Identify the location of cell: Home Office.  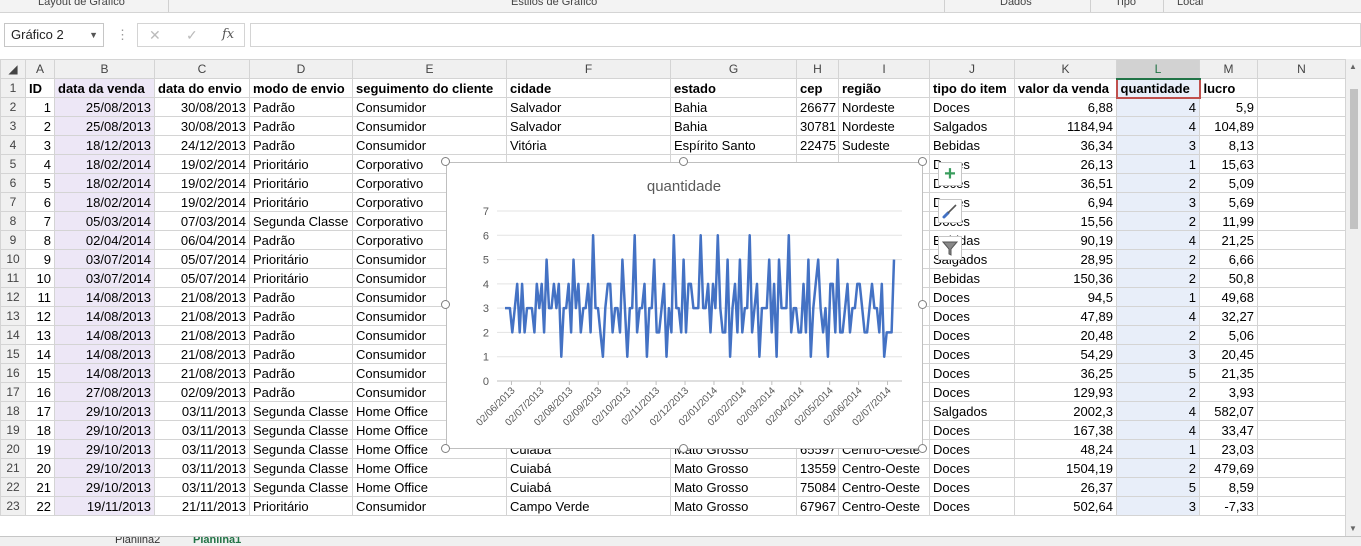
(429, 487).